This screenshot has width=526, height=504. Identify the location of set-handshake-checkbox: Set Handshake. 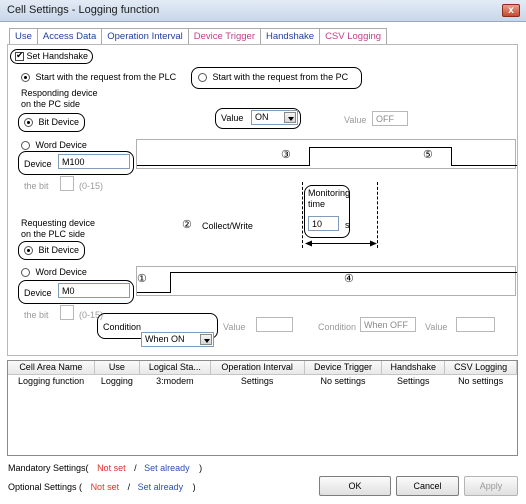
(52, 56).